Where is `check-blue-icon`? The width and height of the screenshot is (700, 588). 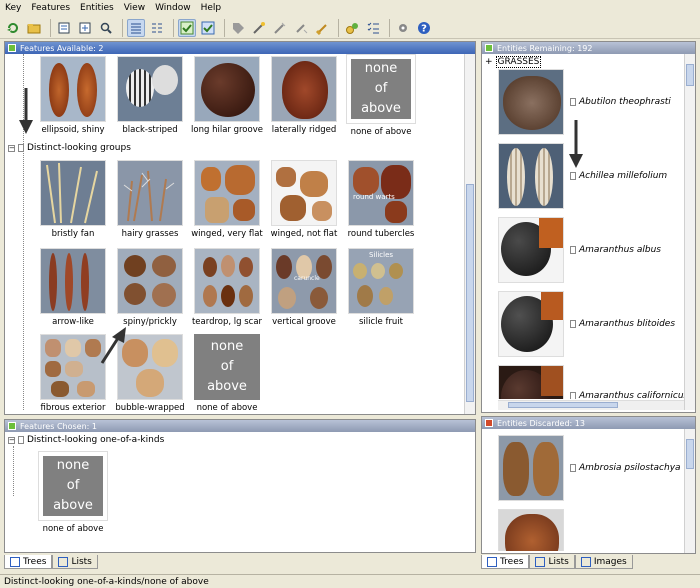 check-blue-icon is located at coordinates (208, 28).